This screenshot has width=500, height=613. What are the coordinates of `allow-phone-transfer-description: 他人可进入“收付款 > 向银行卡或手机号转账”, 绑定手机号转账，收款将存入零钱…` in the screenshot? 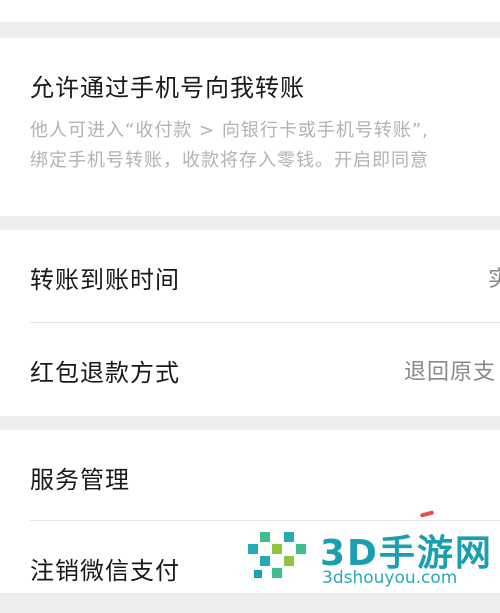 It's located at (265, 146).